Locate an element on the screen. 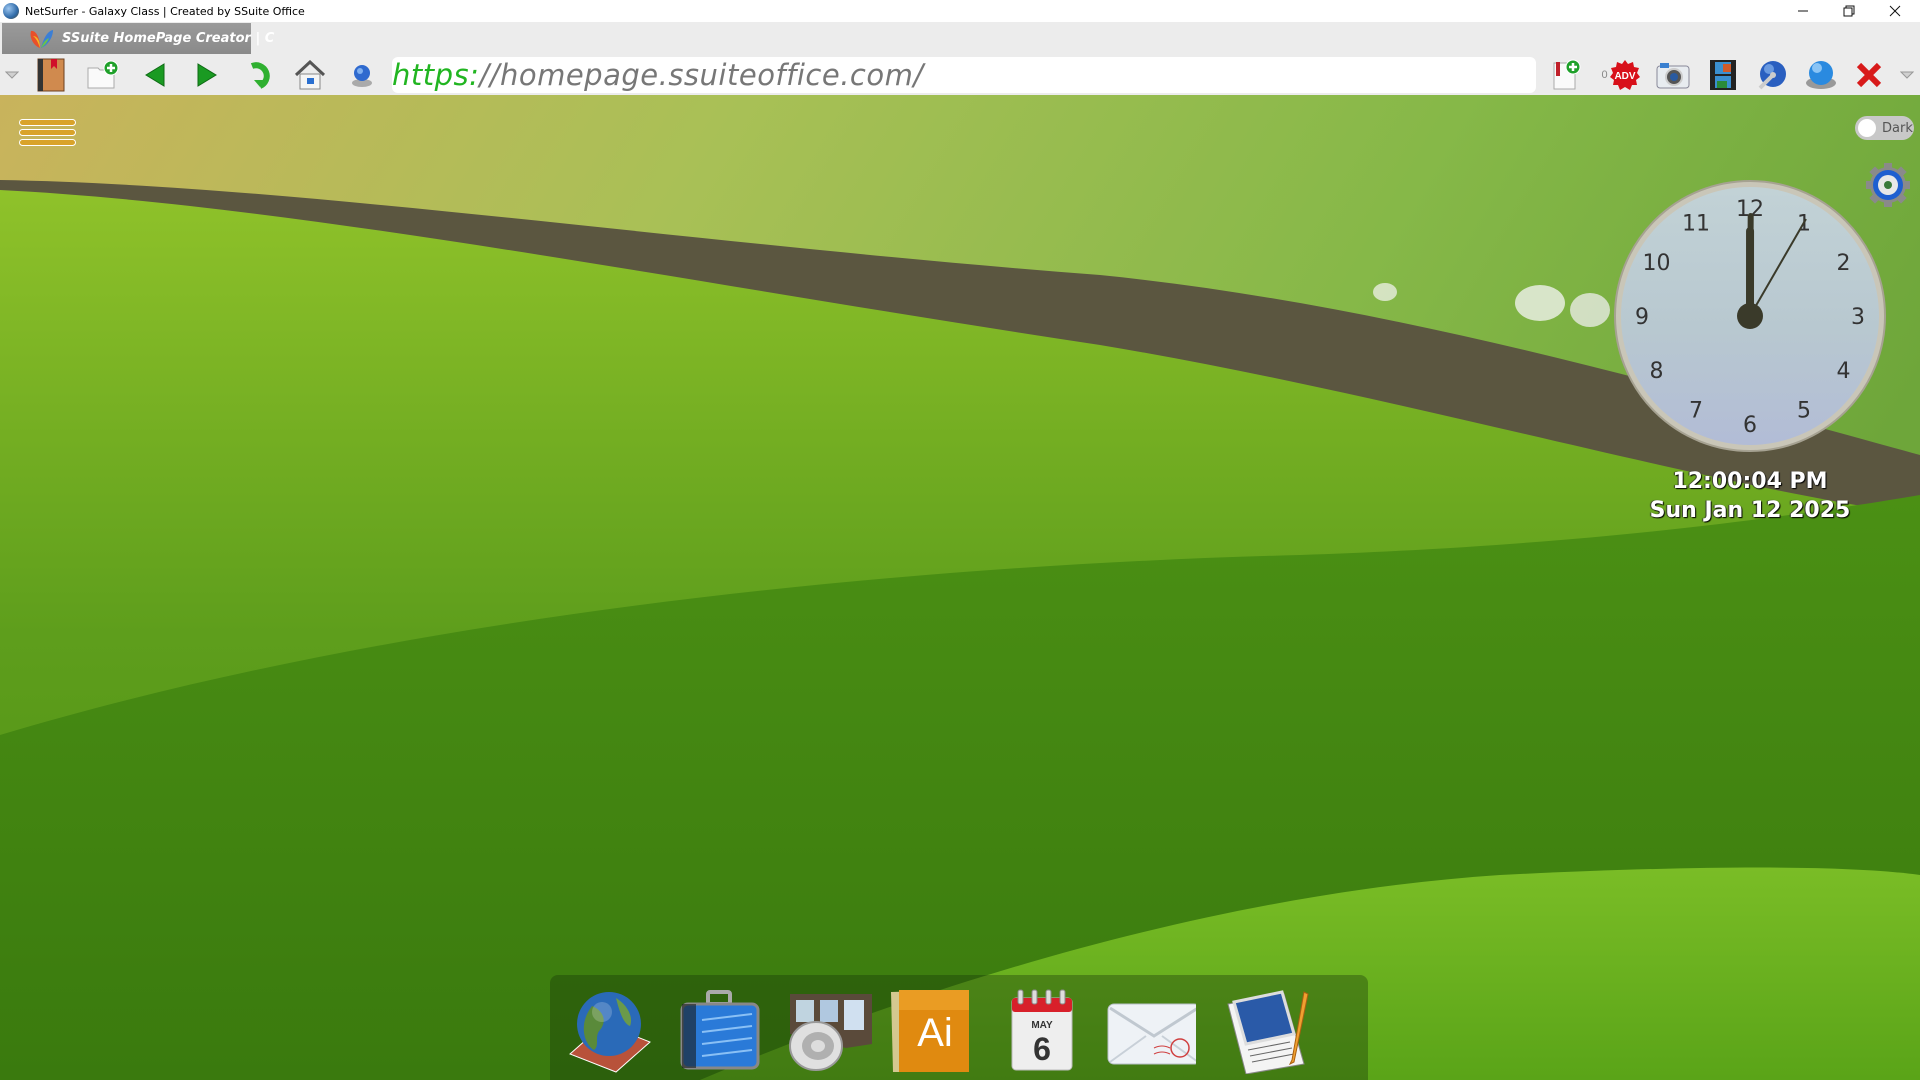 The image size is (1920, 1080). close-icon is located at coordinates (1895, 11).